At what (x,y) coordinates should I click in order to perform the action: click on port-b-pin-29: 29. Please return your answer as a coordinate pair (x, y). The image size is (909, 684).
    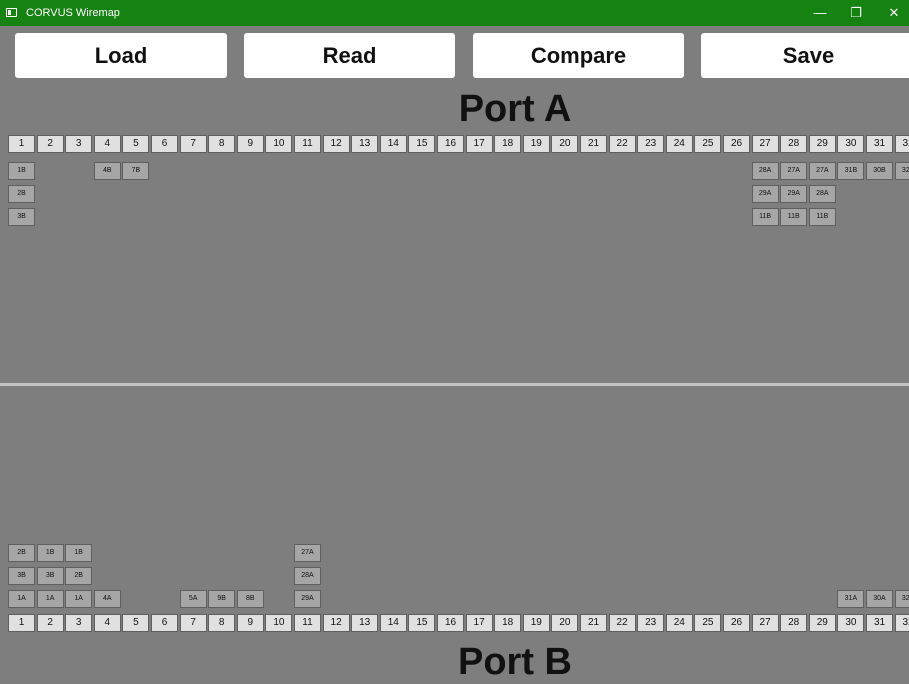
    Looking at the image, I should click on (822, 623).